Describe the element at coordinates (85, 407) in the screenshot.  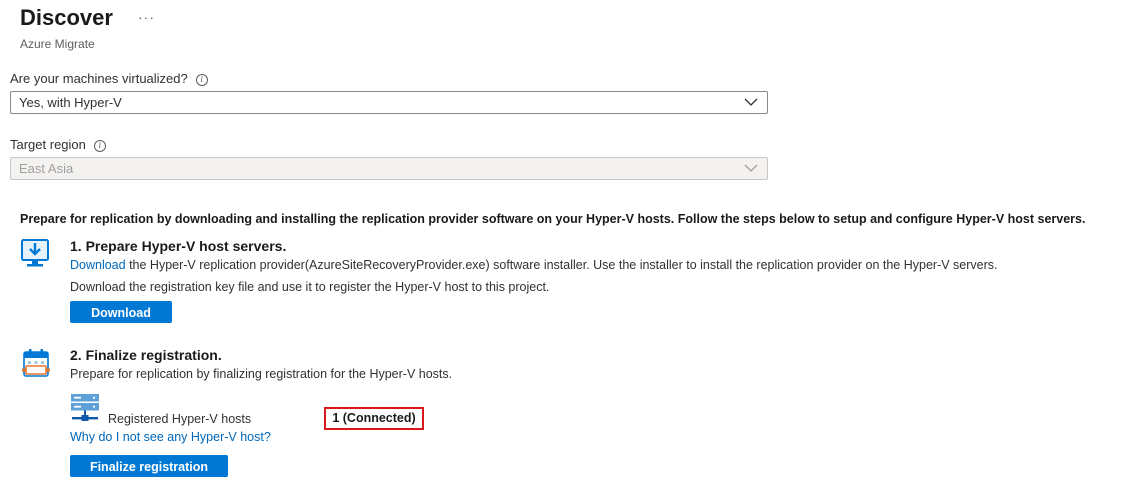
I see `server-icon` at that location.